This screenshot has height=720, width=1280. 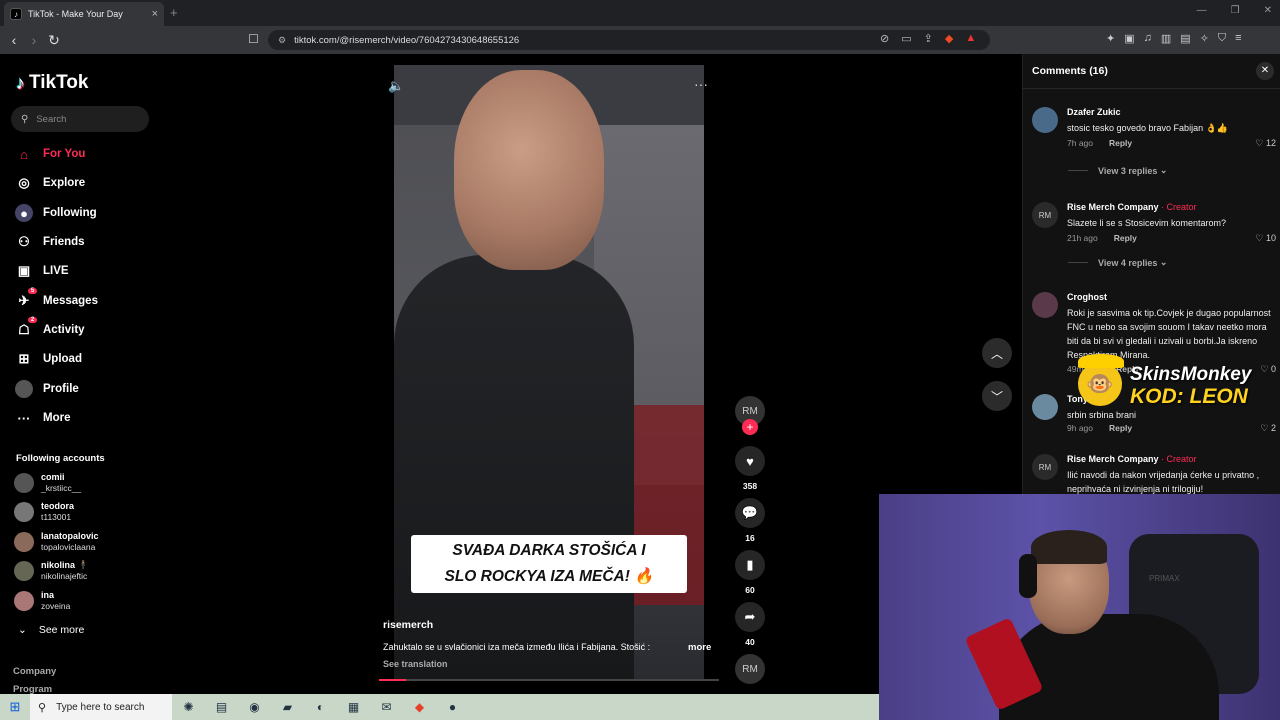 What do you see at coordinates (48, 359) in the screenshot?
I see `nav-upload: ⊞ Upload` at bounding box center [48, 359].